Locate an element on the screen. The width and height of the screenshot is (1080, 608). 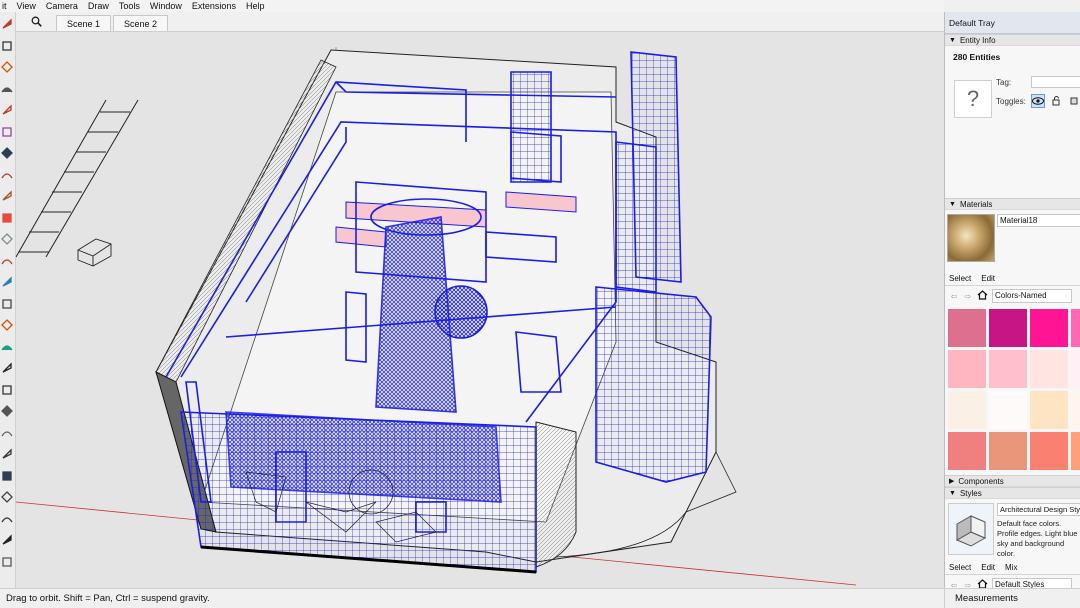
offset-icon is located at coordinates (7, 347).